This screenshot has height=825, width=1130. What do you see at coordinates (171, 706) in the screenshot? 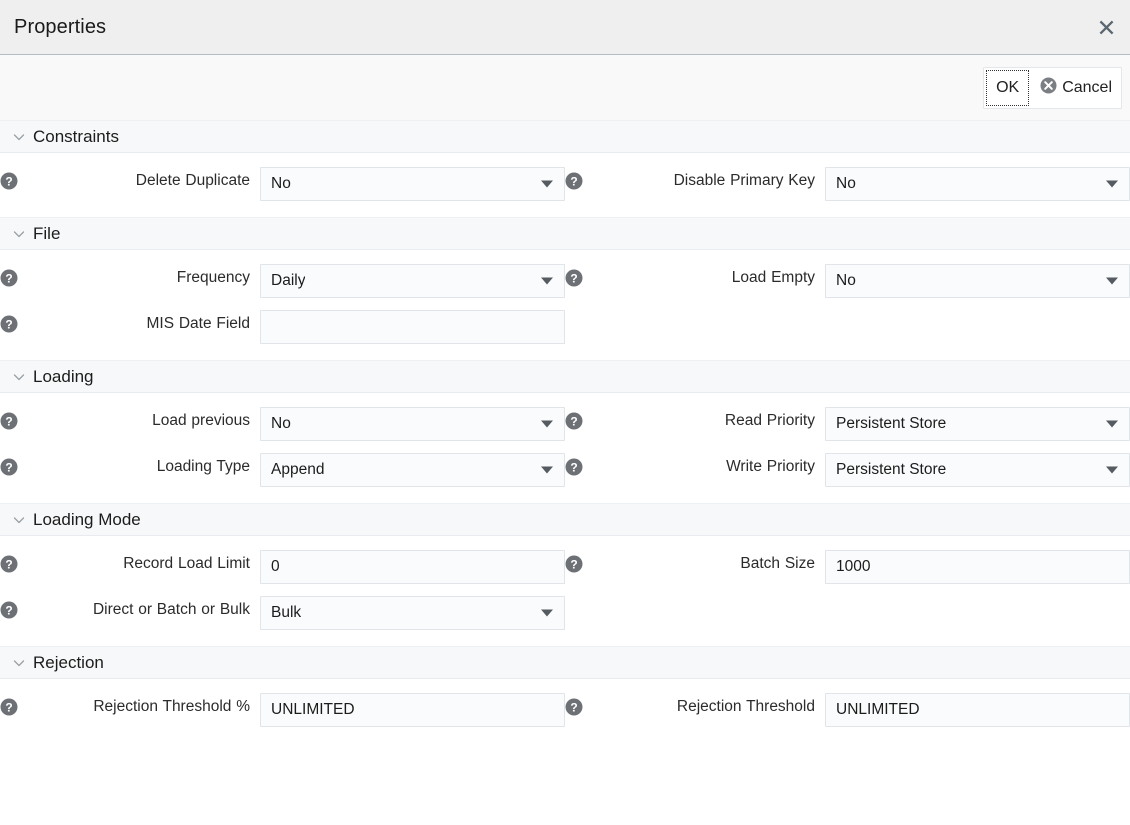
I see `field-label: Rejection Threshold %` at bounding box center [171, 706].